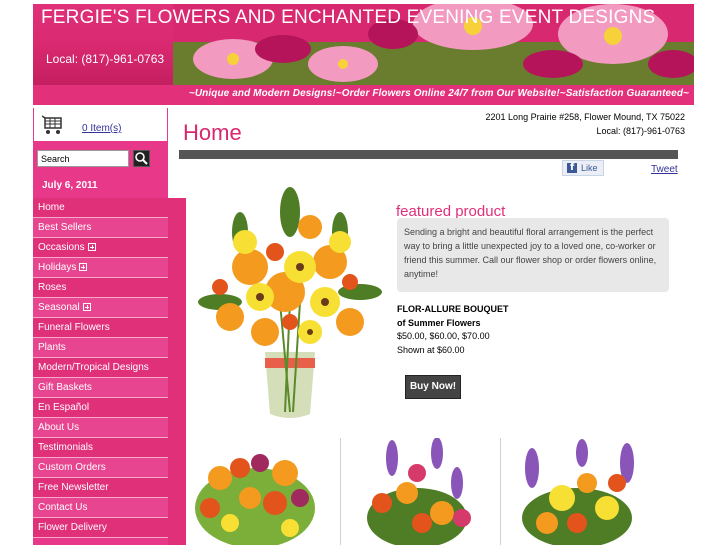  I want to click on search-row, so click(100, 159).